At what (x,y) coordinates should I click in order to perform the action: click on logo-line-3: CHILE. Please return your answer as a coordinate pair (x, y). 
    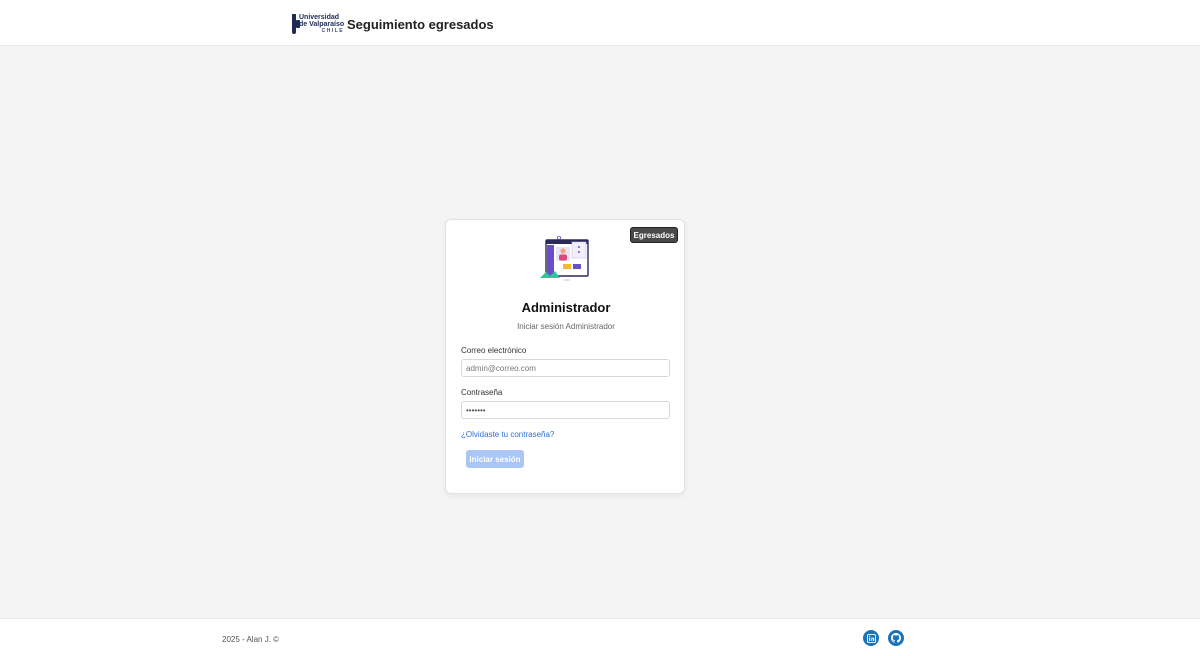
    Looking at the image, I should click on (333, 30).